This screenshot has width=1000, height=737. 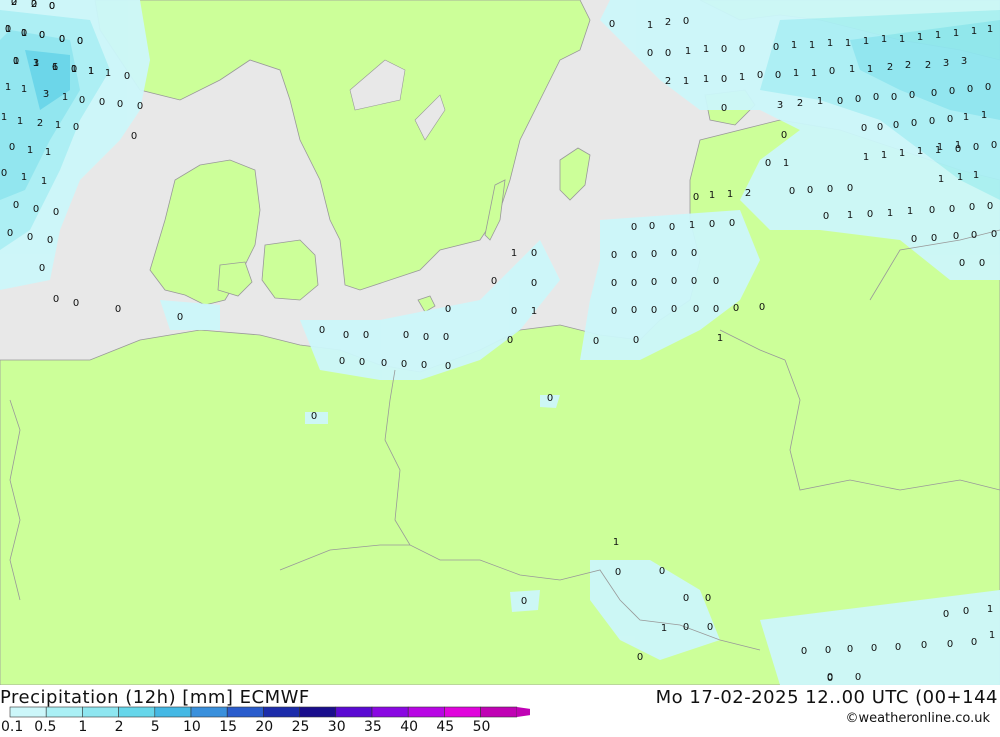 What do you see at coordinates (155, 726) in the screenshot?
I see `legend-label: 5` at bounding box center [155, 726].